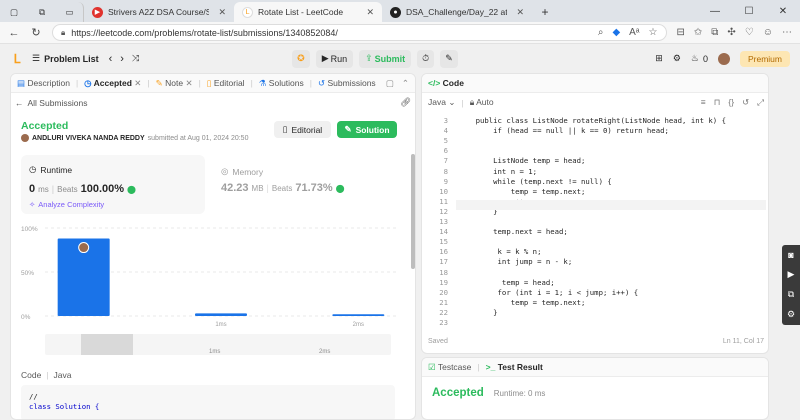  Describe the element at coordinates (506, 282) in the screenshot. I see `code-line: temp = head;` at that location.